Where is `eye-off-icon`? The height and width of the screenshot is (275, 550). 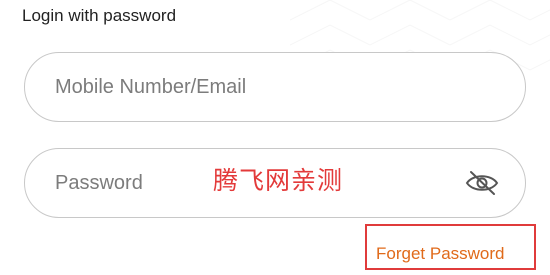 eye-off-icon is located at coordinates (482, 183).